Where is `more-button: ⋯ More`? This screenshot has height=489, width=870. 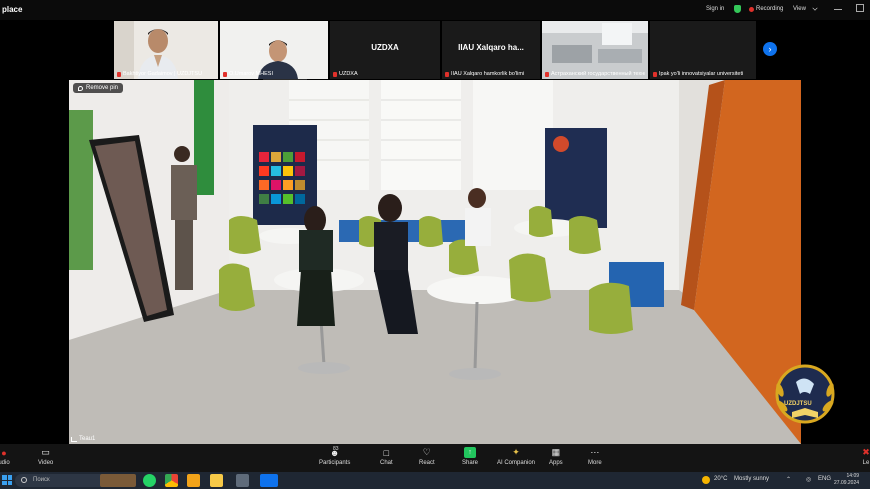 more-button: ⋯ More is located at coordinates (595, 456).